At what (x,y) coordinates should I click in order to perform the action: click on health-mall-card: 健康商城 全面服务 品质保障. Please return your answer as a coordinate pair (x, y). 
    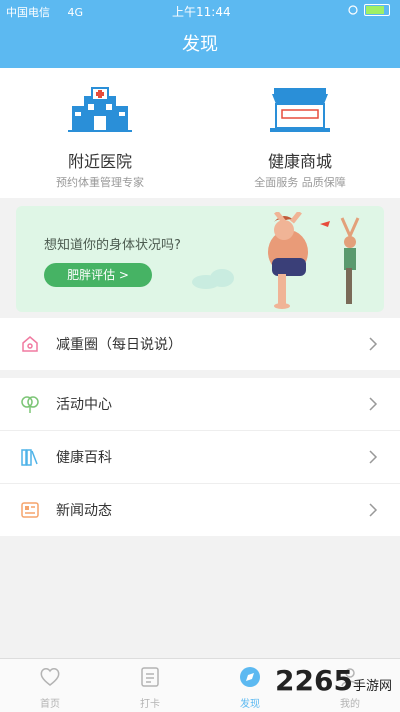
    Looking at the image, I should click on (300, 133).